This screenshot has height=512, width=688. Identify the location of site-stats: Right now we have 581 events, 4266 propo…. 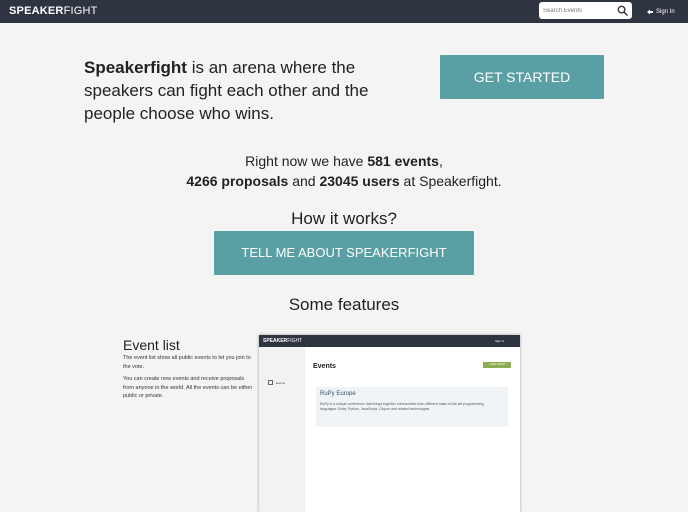
(344, 171).